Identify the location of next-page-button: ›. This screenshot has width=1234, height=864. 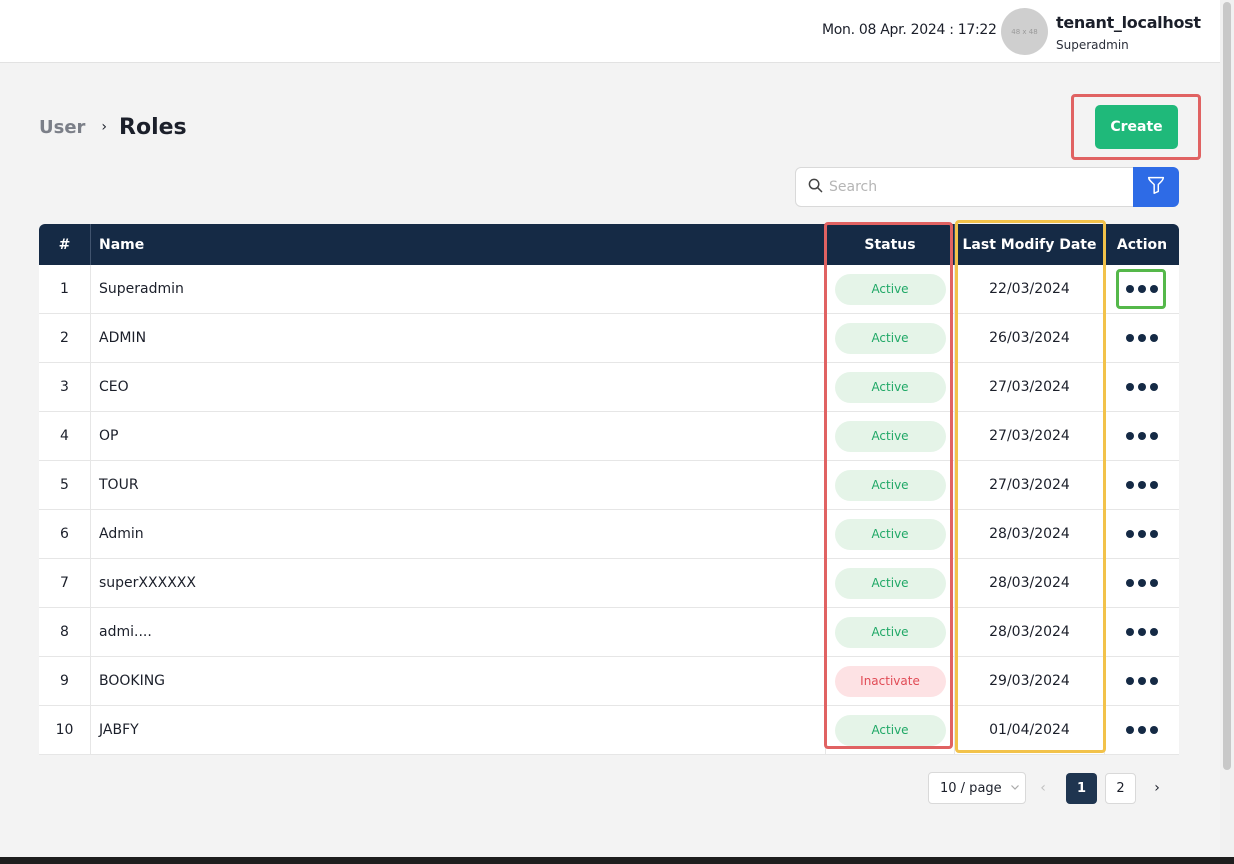
(1157, 788).